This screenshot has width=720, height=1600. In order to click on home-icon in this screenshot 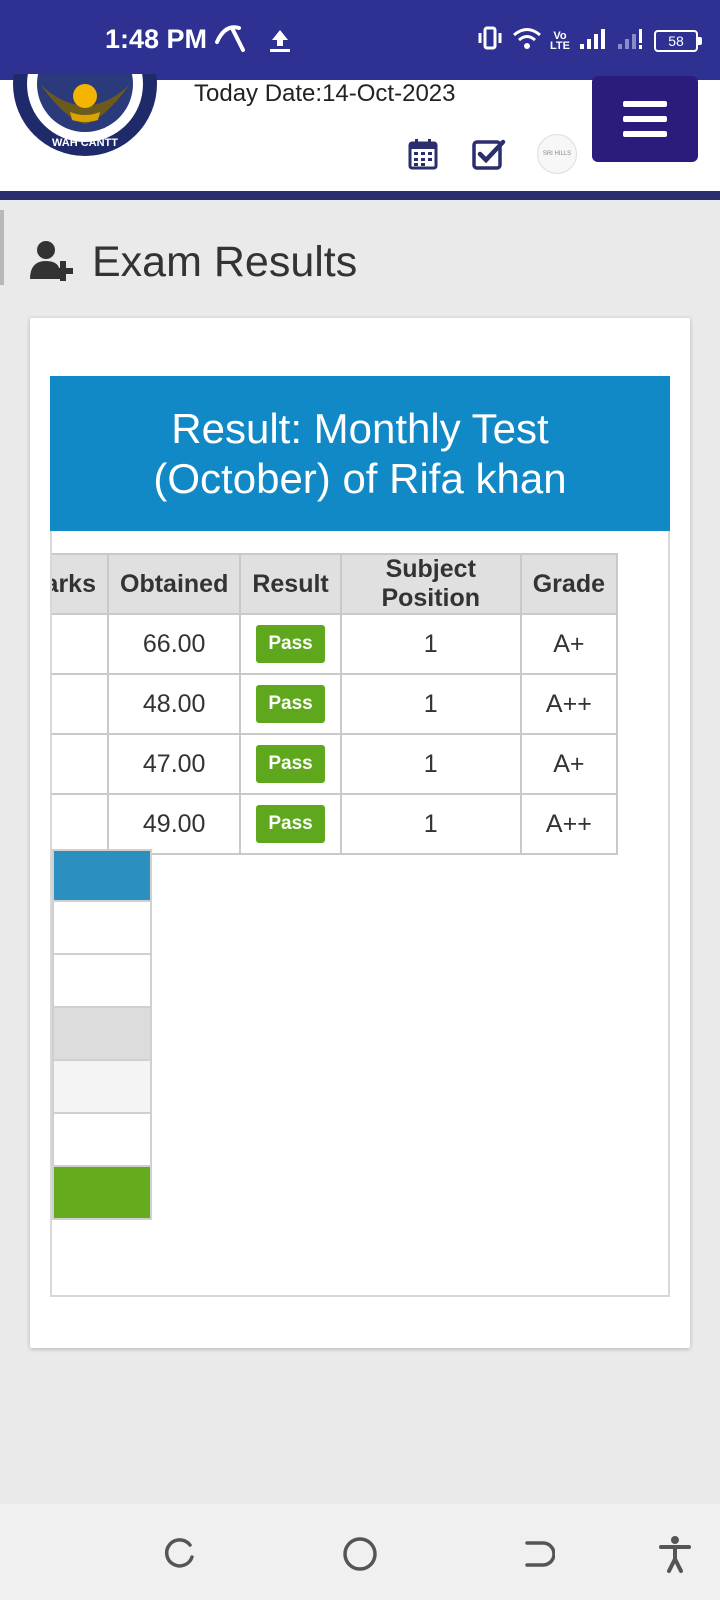, I will do `click(360, 1554)`.